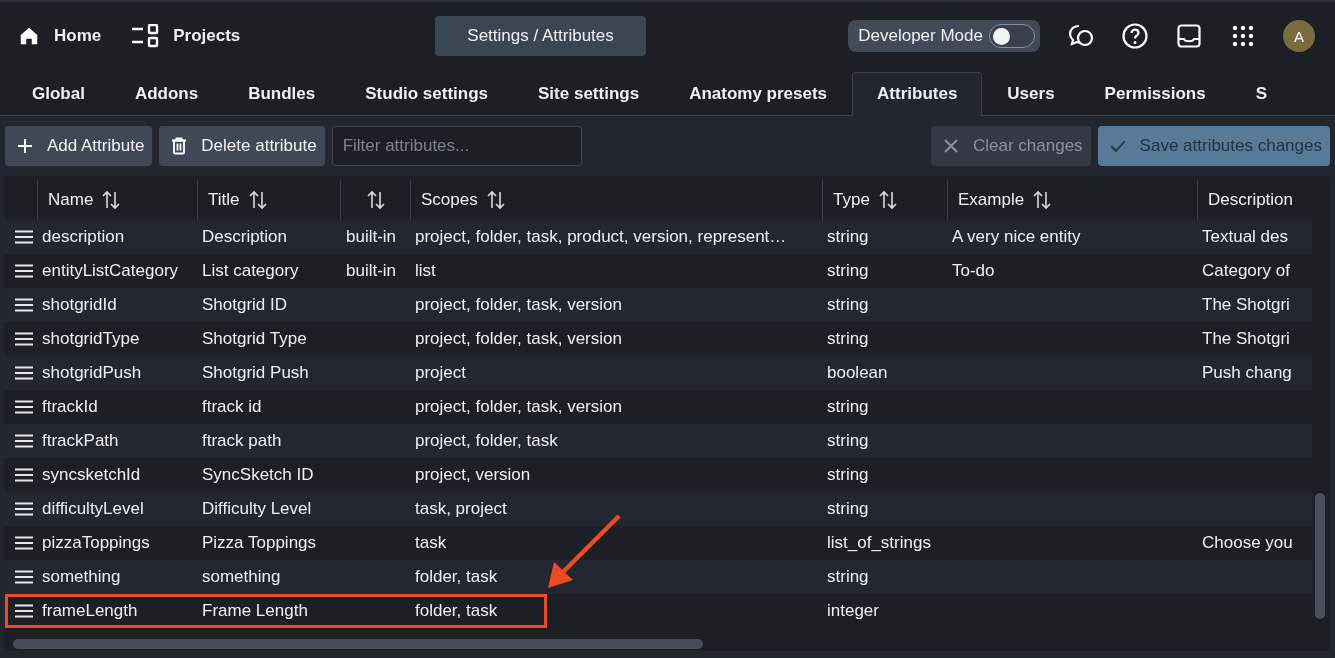 The image size is (1335, 658). What do you see at coordinates (257, 509) in the screenshot?
I see `table-cell: Difficulty Level` at bounding box center [257, 509].